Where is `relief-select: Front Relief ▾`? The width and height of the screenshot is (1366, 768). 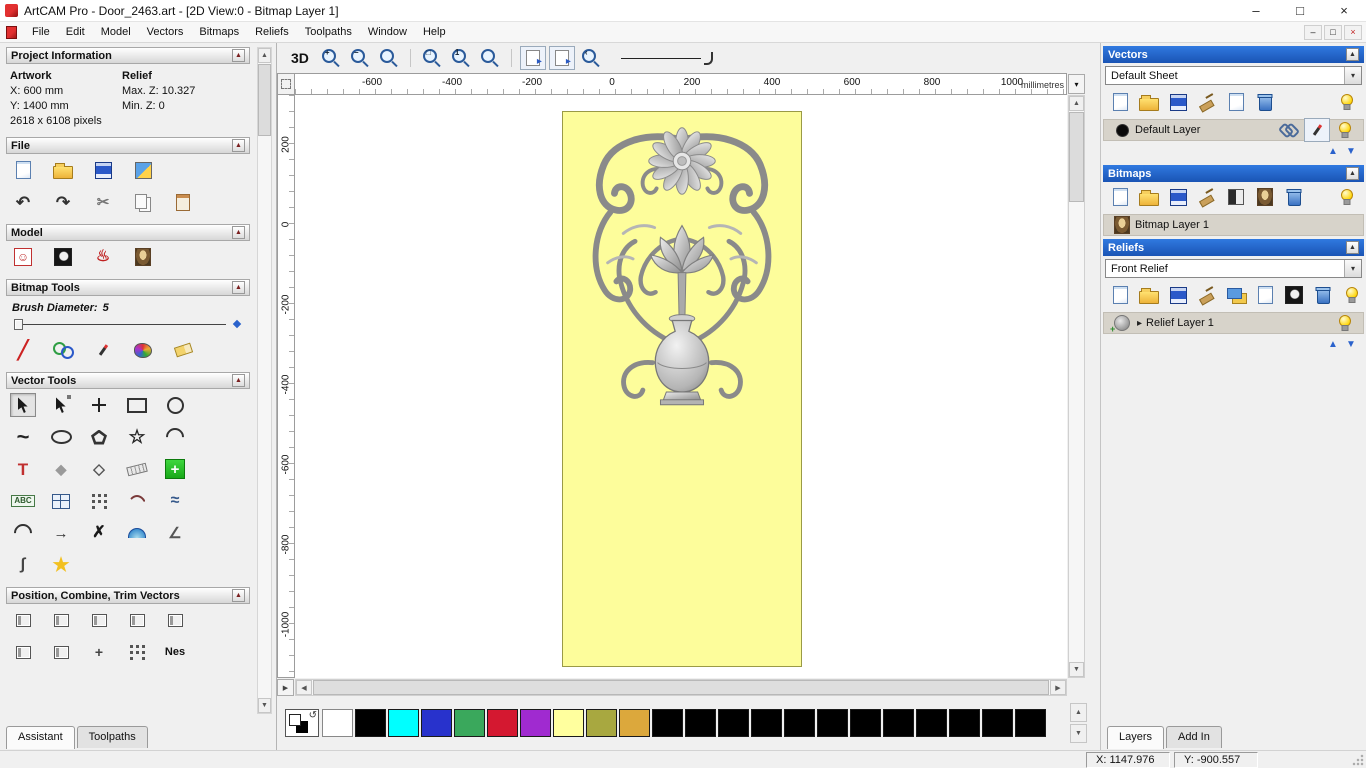 relief-select: Front Relief ▾ is located at coordinates (1233, 268).